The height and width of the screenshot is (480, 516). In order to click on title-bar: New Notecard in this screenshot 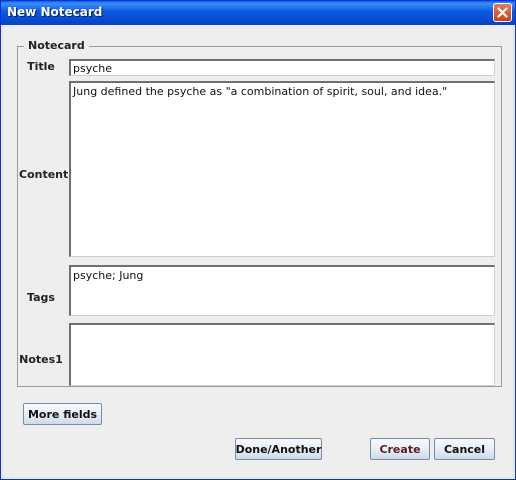, I will do `click(258, 13)`.